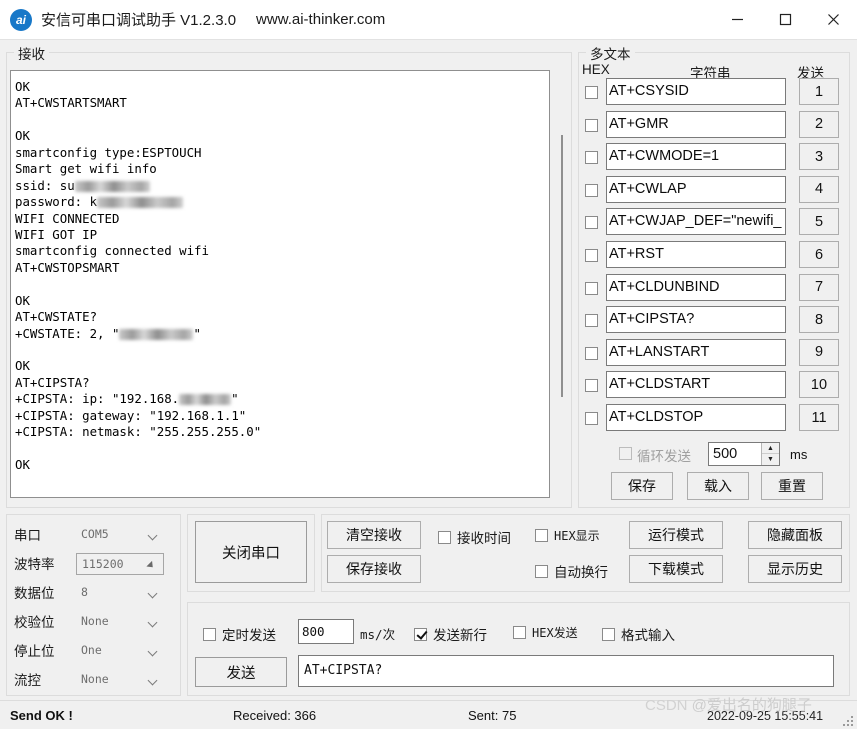 This screenshot has height=729, width=857. I want to click on maximize-icon, so click(785, 20).